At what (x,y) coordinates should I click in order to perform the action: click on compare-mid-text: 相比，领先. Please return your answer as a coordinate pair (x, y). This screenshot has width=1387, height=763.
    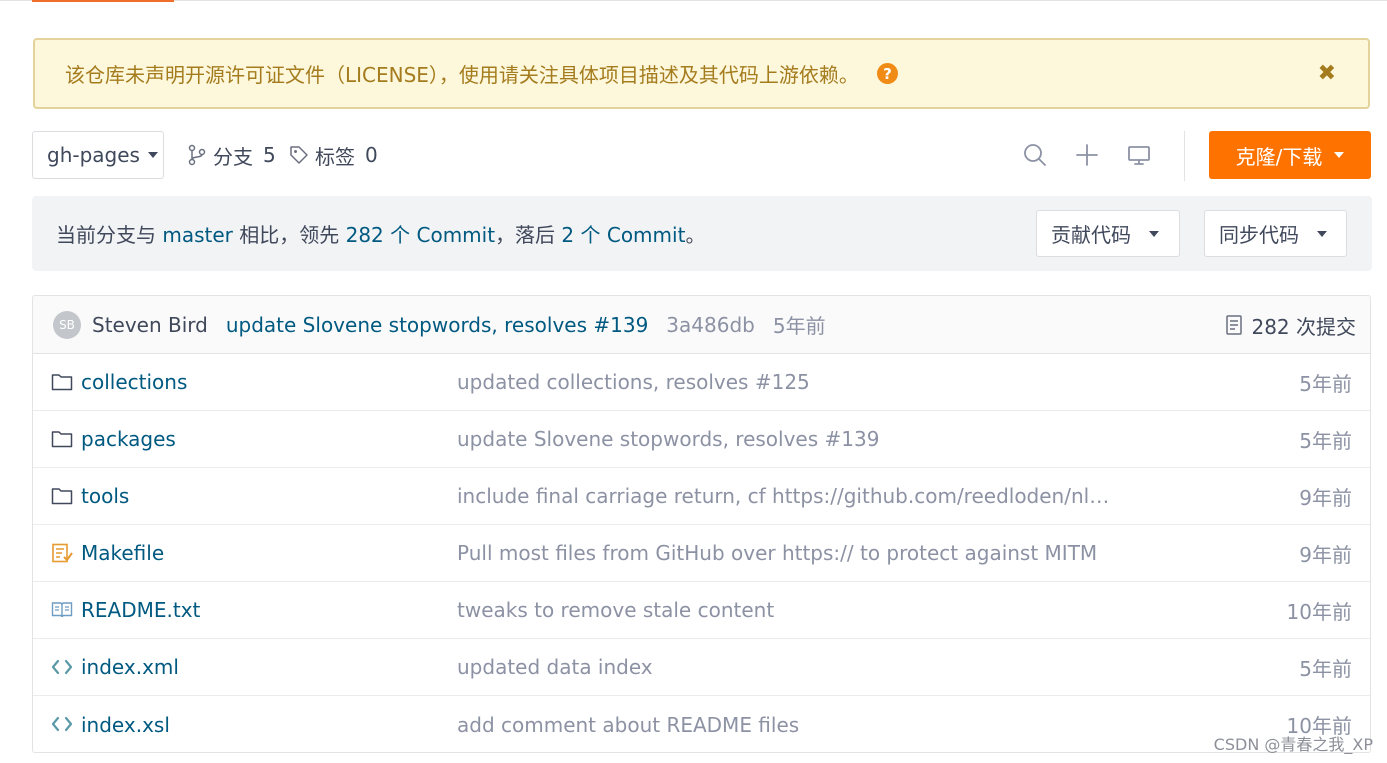
    Looking at the image, I should click on (289, 235).